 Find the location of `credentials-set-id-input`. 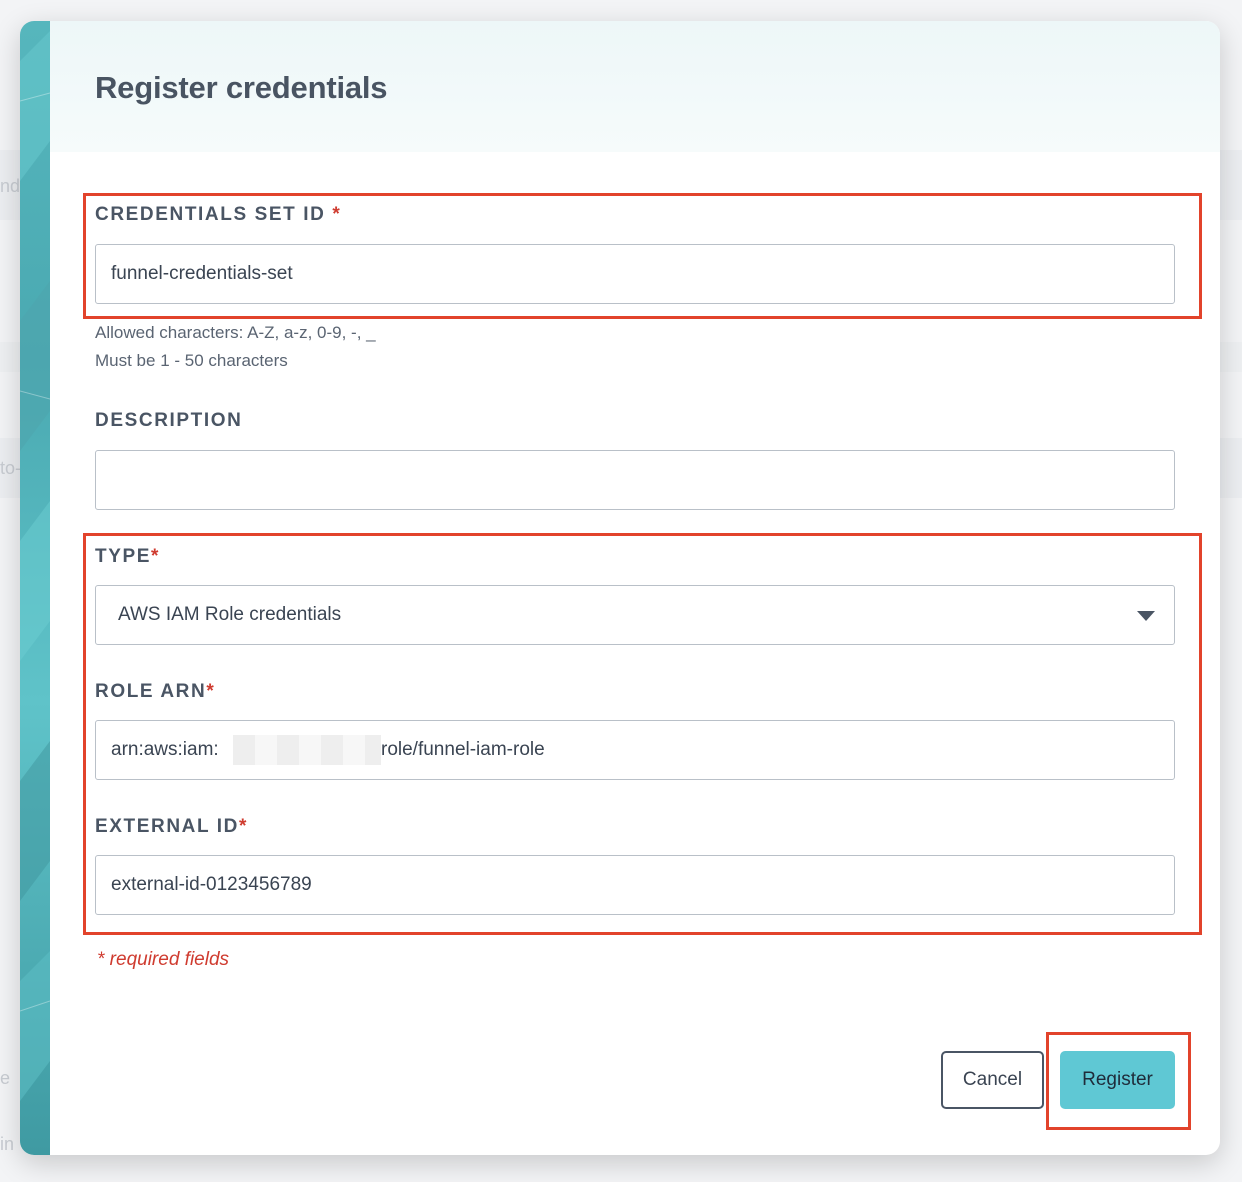

credentials-set-id-input is located at coordinates (635, 274).